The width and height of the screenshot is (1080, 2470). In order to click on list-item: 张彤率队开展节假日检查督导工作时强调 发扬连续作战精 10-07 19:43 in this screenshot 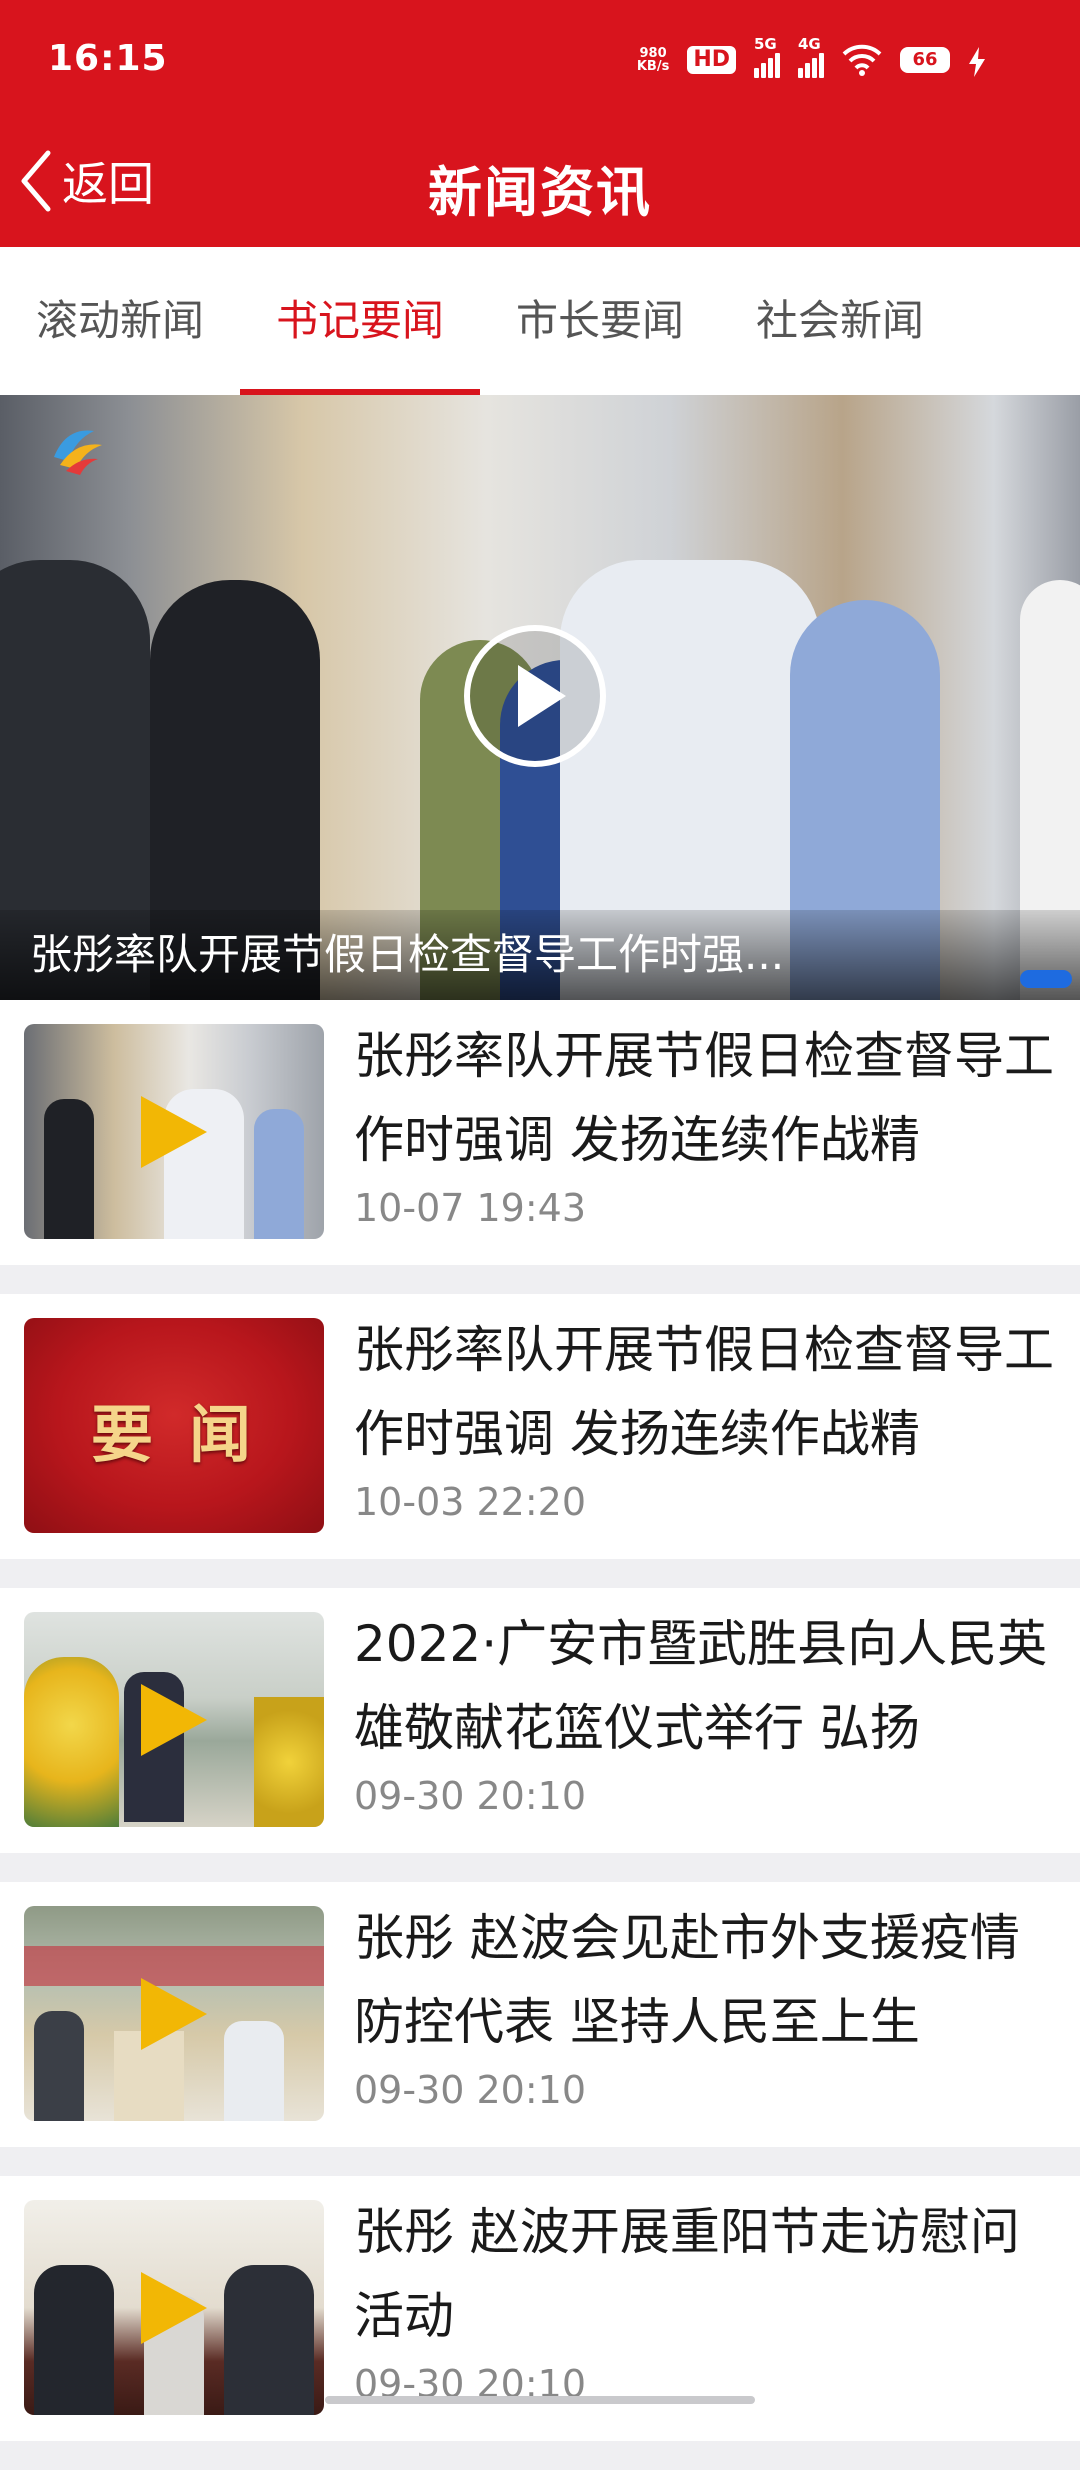, I will do `click(540, 1132)`.